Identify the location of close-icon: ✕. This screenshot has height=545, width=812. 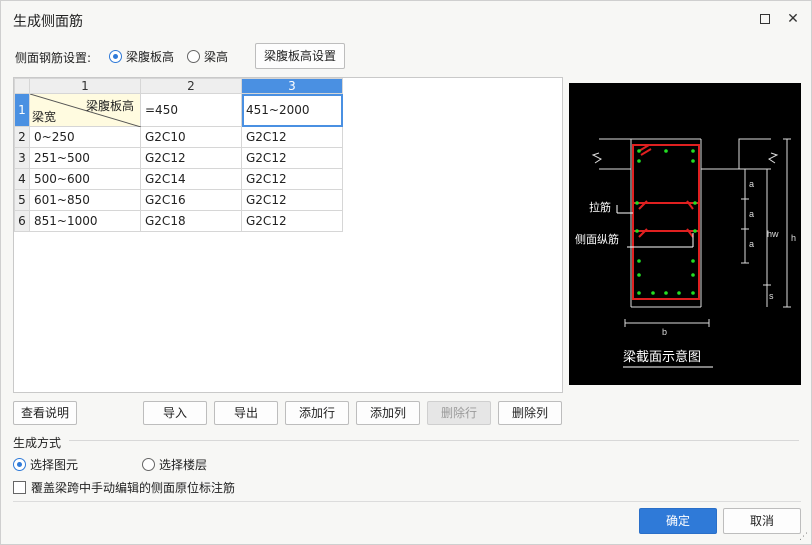
(793, 19).